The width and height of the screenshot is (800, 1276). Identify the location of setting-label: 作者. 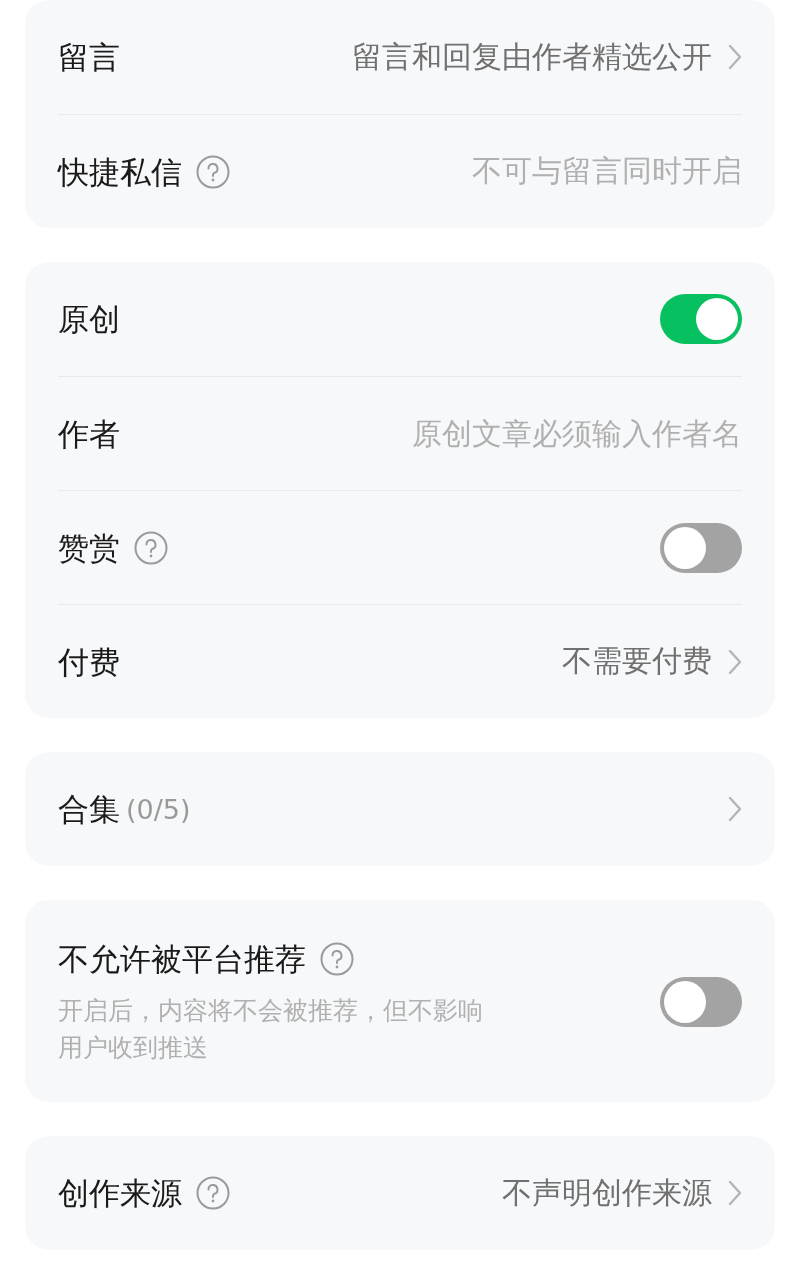
(89, 434).